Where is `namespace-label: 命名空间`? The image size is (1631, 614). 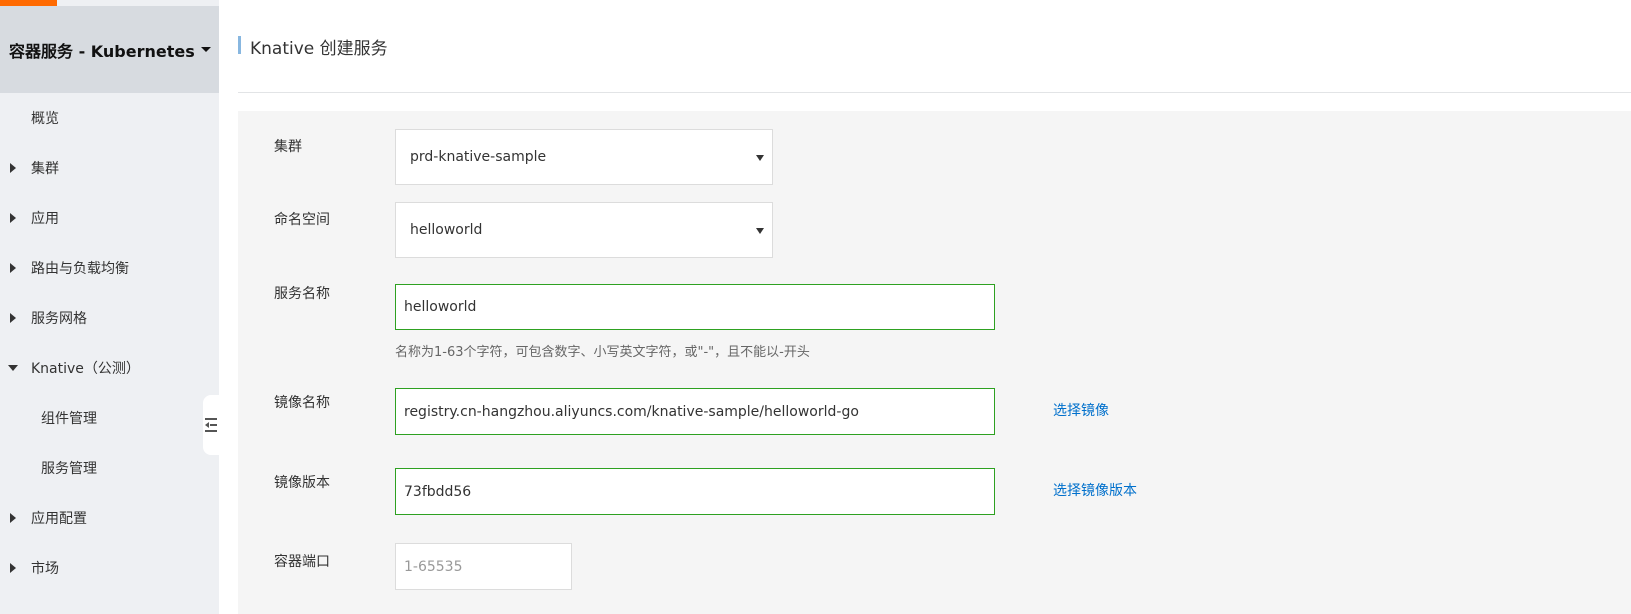 namespace-label: 命名空间 is located at coordinates (302, 220).